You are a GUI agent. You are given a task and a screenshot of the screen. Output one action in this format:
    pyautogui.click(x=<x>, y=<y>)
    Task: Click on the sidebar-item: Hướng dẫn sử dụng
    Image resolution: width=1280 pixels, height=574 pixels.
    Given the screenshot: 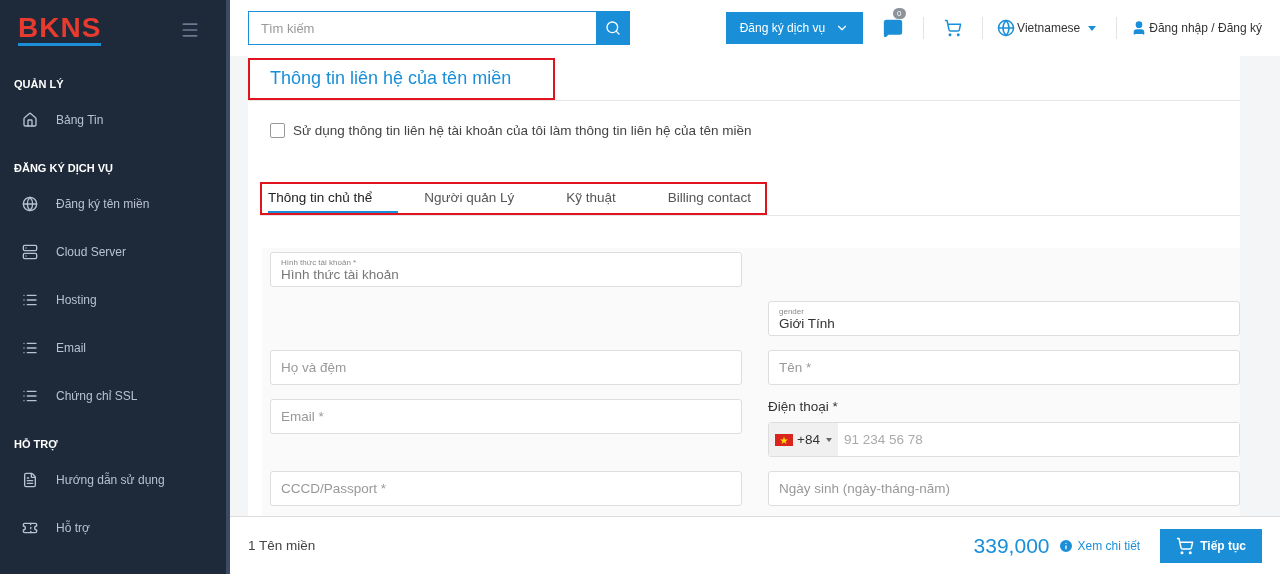 What is the action you would take?
    pyautogui.click(x=113, y=480)
    